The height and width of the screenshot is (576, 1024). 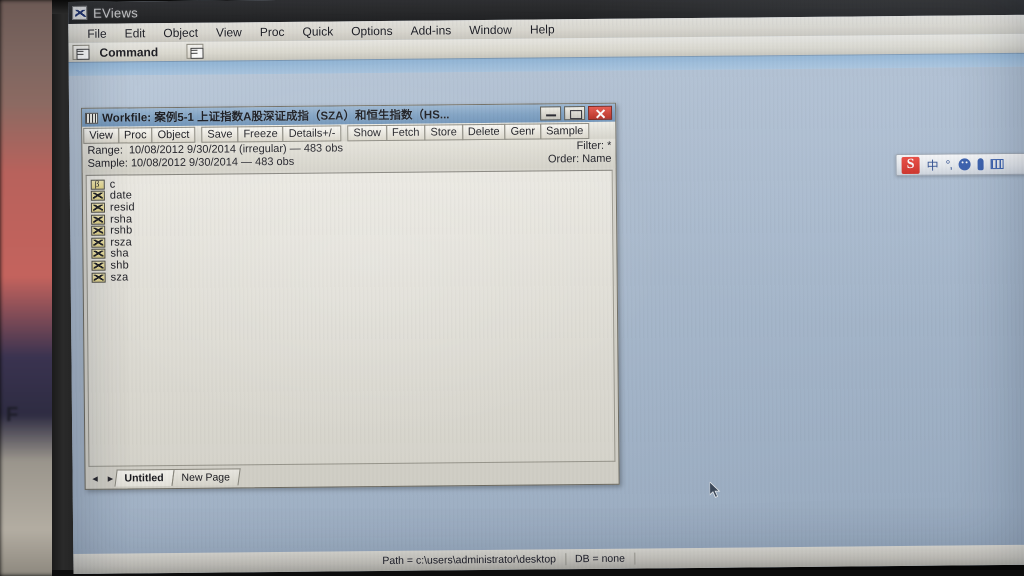 I want to click on status-db: DB = none, so click(x=600, y=559).